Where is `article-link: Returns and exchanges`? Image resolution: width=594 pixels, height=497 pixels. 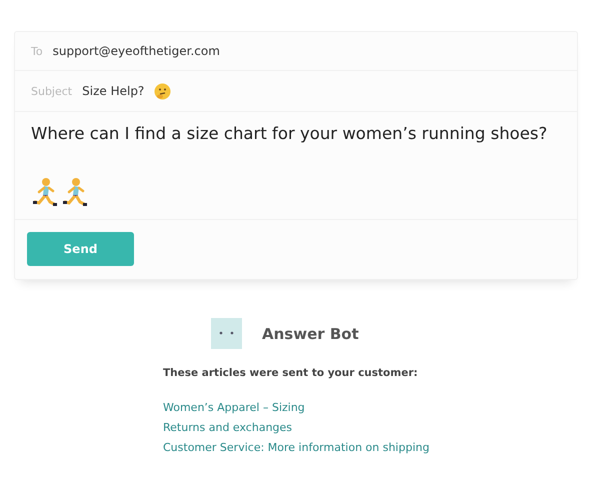 article-link: Returns and exchanges is located at coordinates (378, 427).